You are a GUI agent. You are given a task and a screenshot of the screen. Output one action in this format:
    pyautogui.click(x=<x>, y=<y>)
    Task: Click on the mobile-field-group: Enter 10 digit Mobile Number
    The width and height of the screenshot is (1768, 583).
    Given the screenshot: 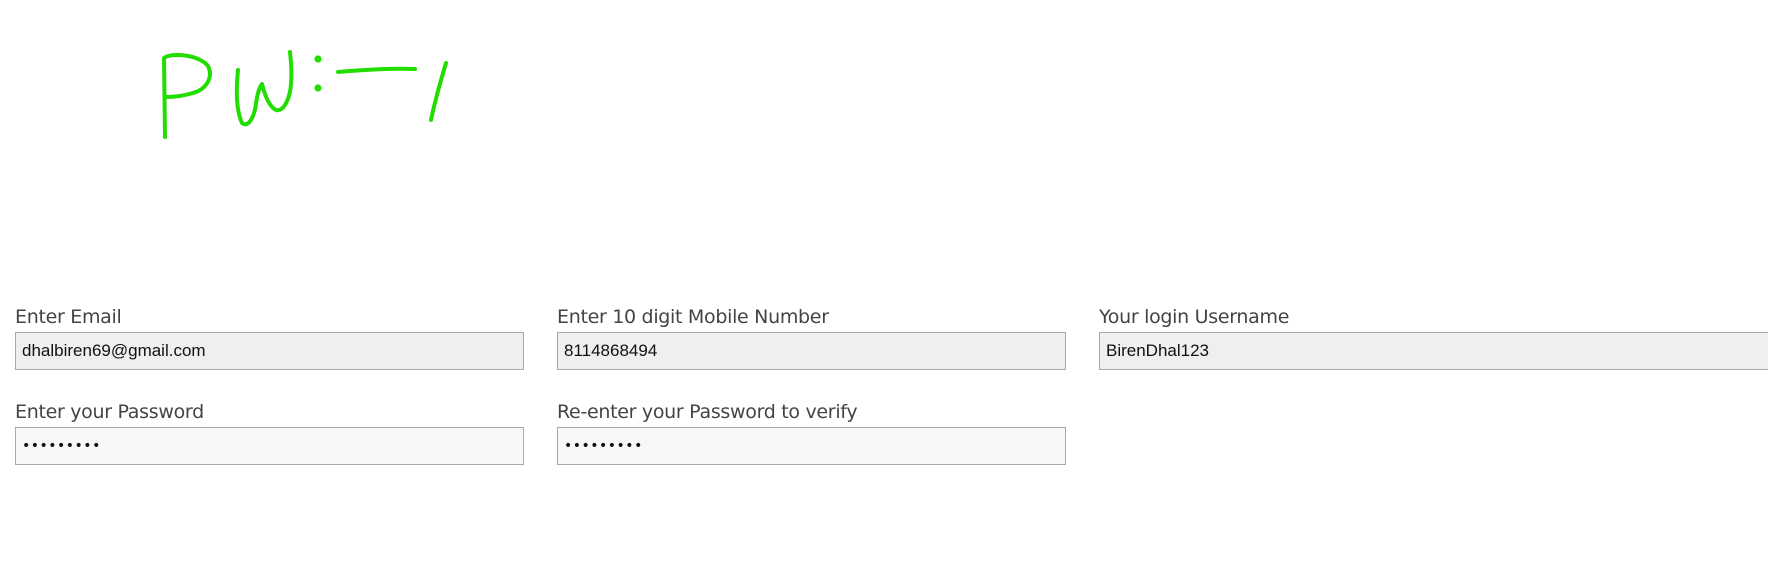 What is the action you would take?
    pyautogui.click(x=811, y=338)
    